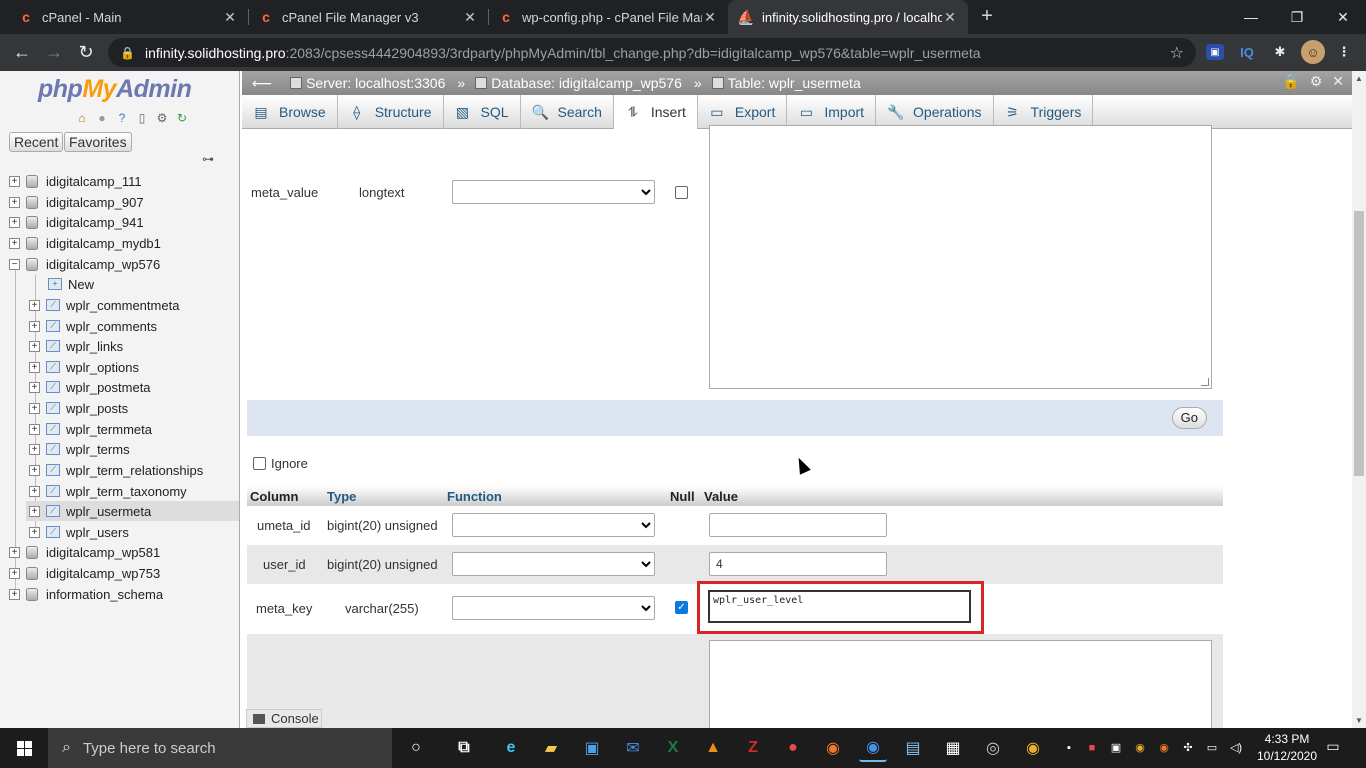 The image size is (1366, 768). I want to click on media-icon: ◎, so click(993, 748).